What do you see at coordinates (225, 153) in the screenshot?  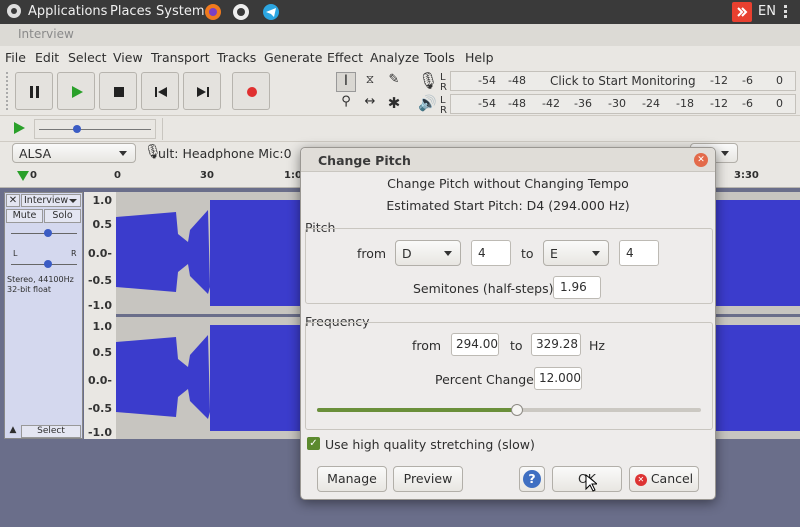 I see `recording-device-value: ult: Headphone Mic:0` at bounding box center [225, 153].